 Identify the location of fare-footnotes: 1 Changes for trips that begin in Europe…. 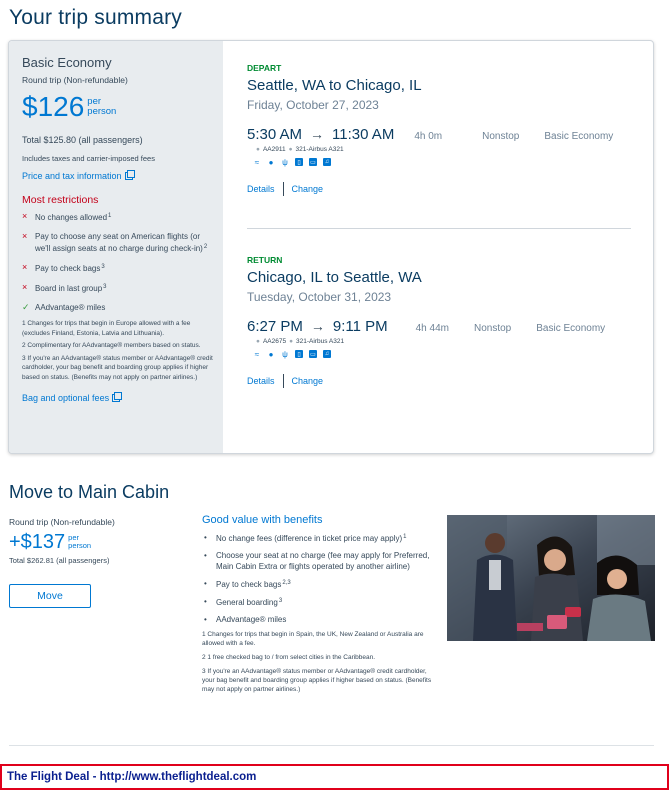
(122, 350).